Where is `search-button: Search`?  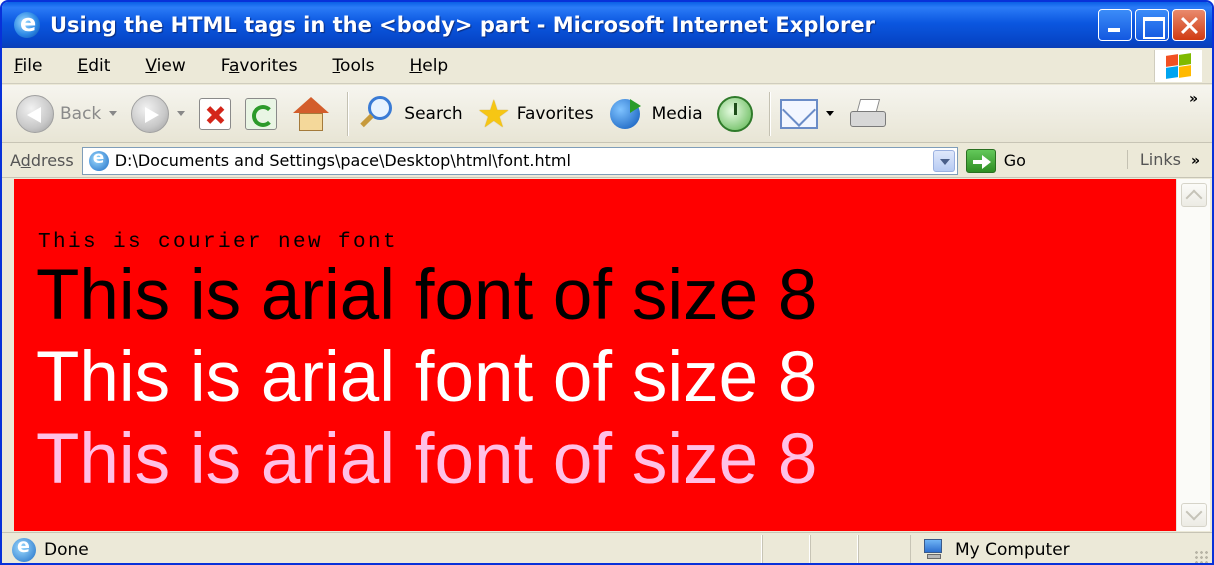 search-button: Search is located at coordinates (410, 114).